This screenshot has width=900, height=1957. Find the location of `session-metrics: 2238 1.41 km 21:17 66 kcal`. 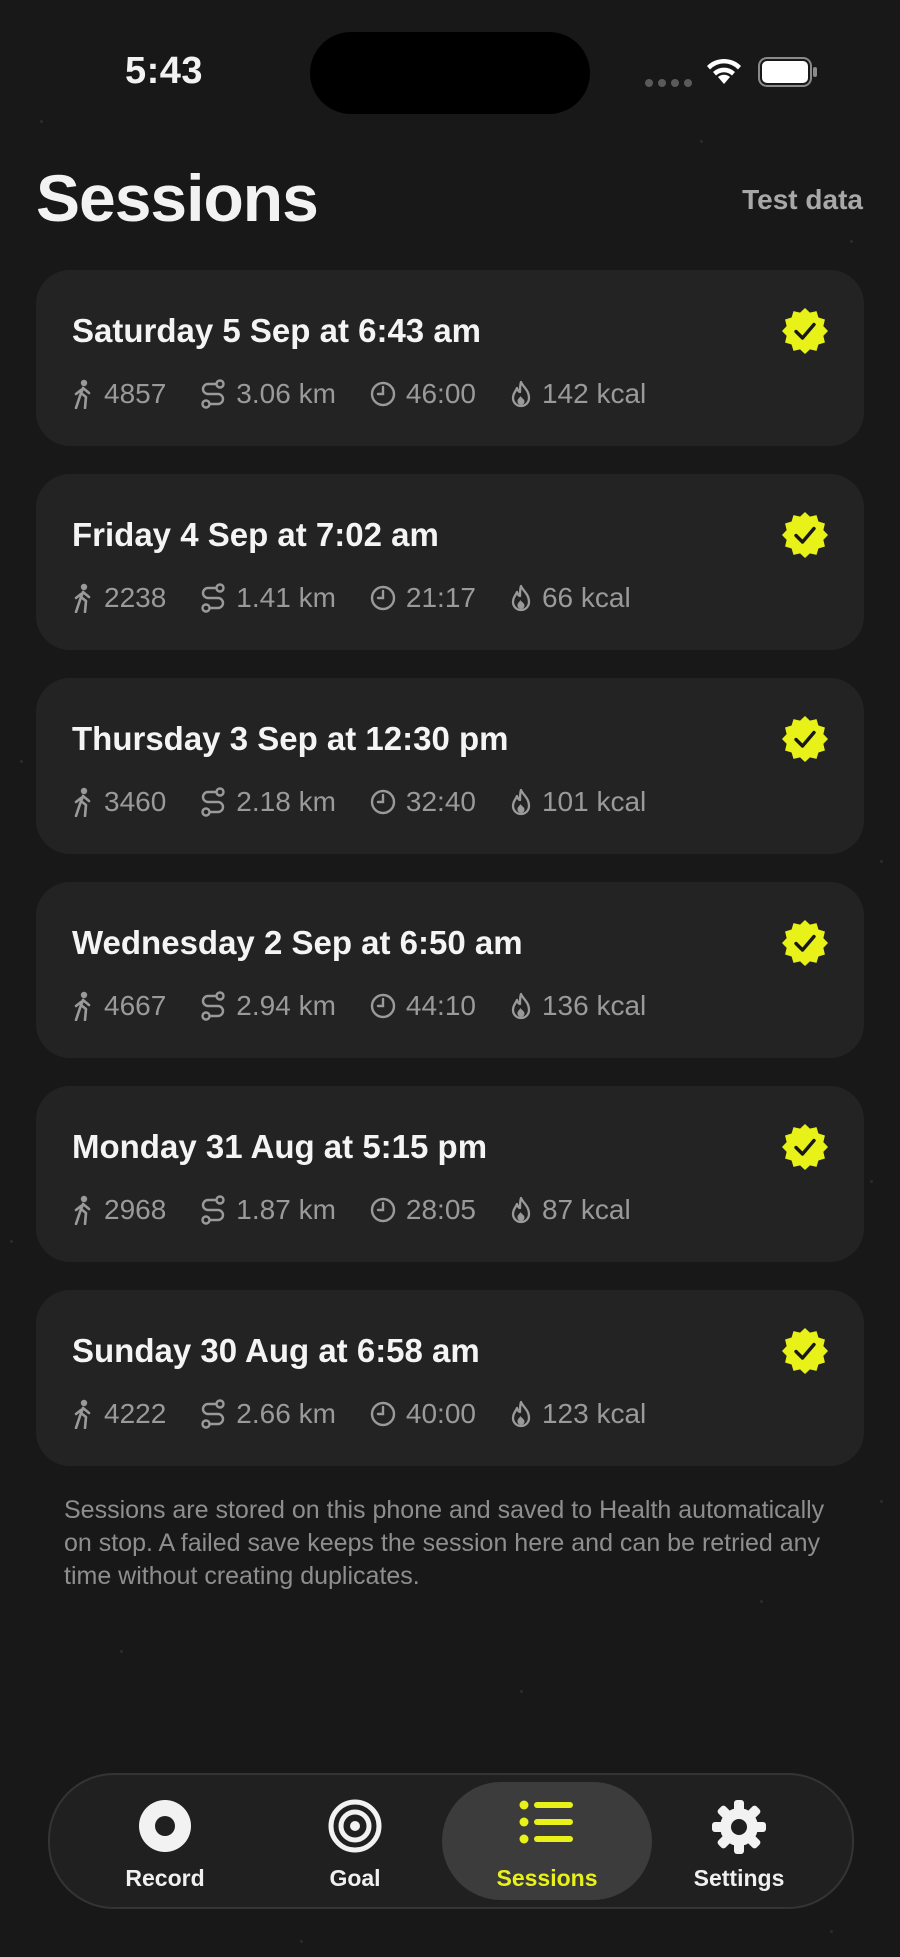

session-metrics: 2238 1.41 km 21:17 66 kcal is located at coordinates (368, 598).